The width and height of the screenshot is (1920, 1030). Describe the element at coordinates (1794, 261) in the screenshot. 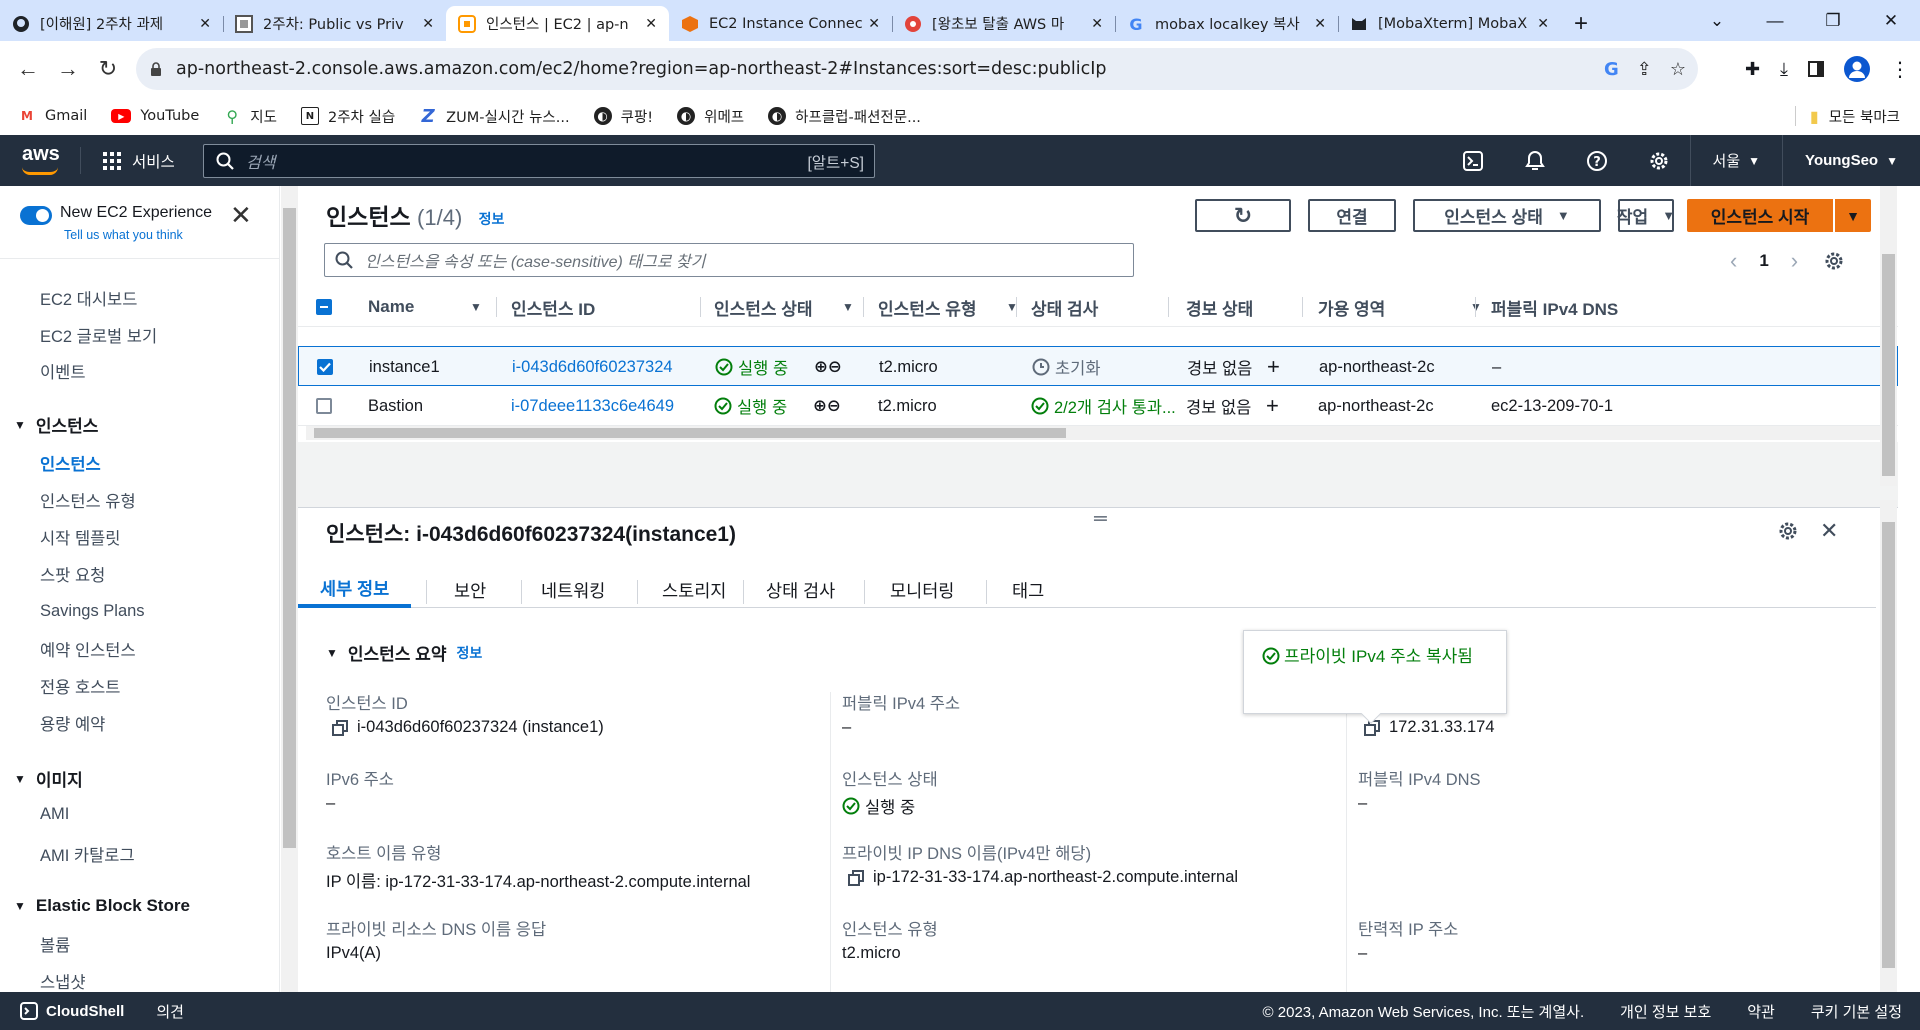

I see `chevron-right-icon: ›` at that location.